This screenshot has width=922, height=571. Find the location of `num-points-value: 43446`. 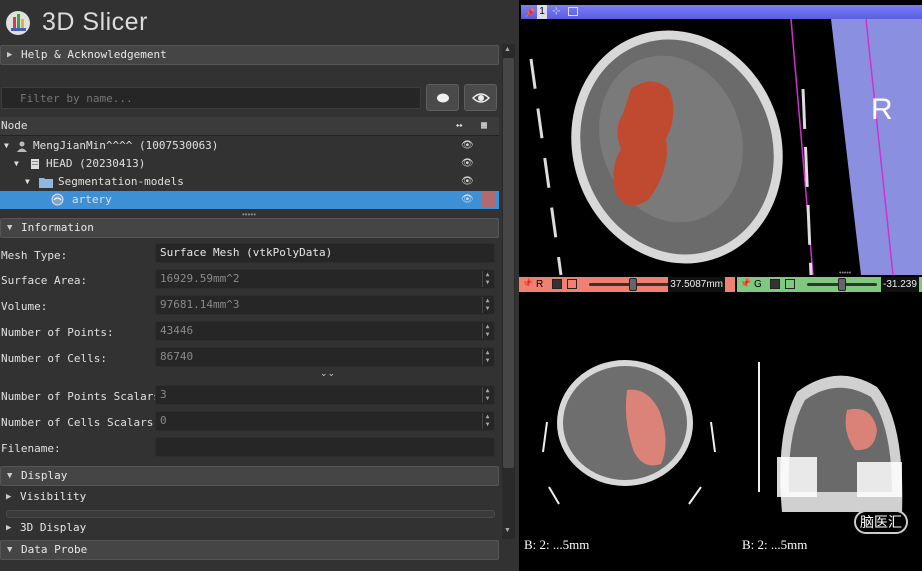

num-points-value: 43446 is located at coordinates (177, 330).